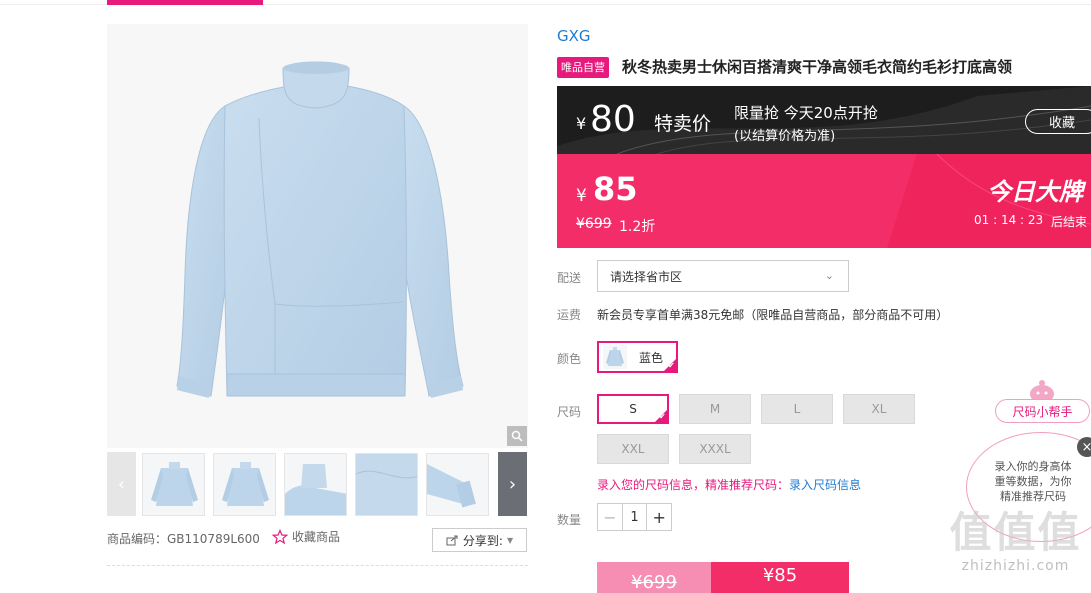 The width and height of the screenshot is (1091, 593). What do you see at coordinates (581, 123) in the screenshot?
I see `flash-currency: ¥` at bounding box center [581, 123].